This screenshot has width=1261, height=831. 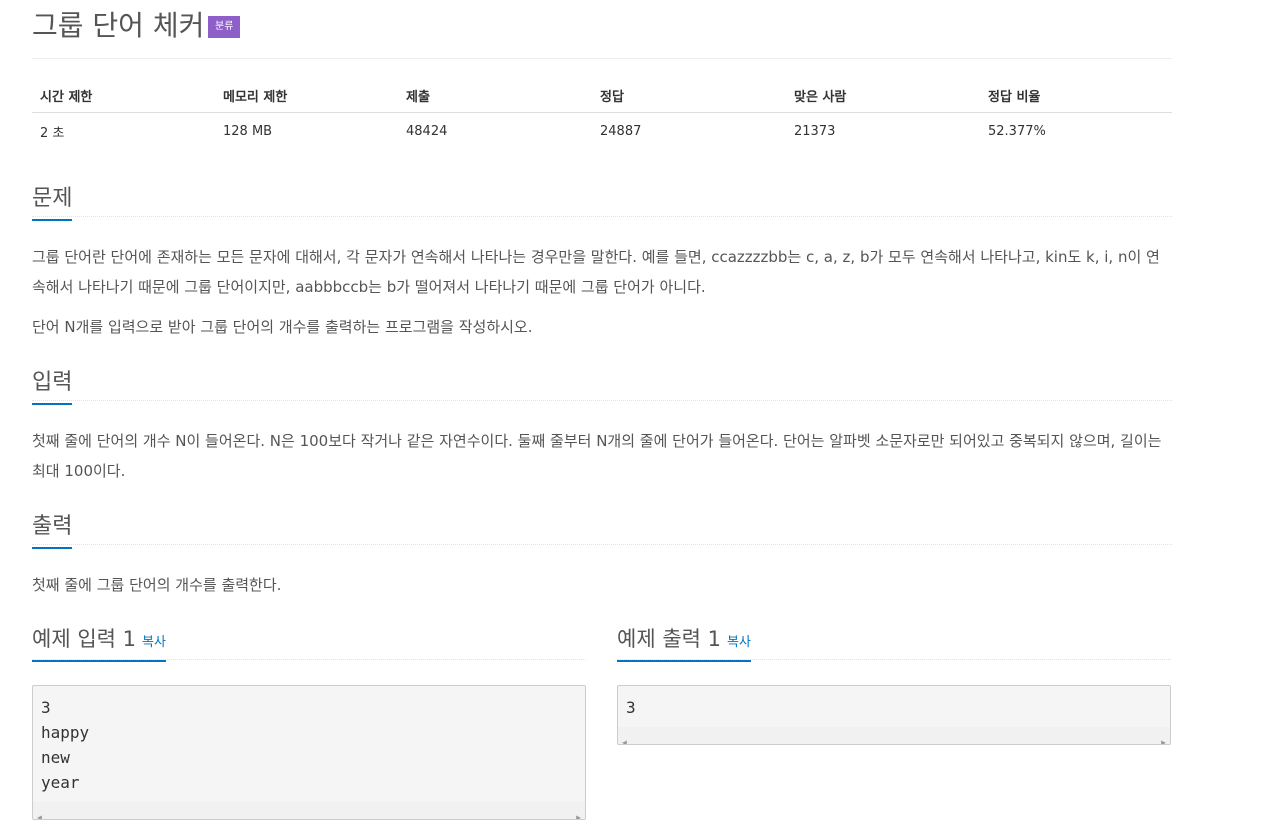 What do you see at coordinates (631, 707) in the screenshot?
I see `sample-output-text: 3` at bounding box center [631, 707].